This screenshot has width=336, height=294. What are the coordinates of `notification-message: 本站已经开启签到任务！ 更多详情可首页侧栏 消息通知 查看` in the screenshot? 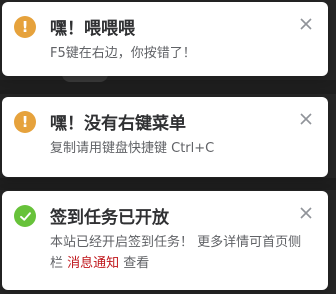 It's located at (181, 253).